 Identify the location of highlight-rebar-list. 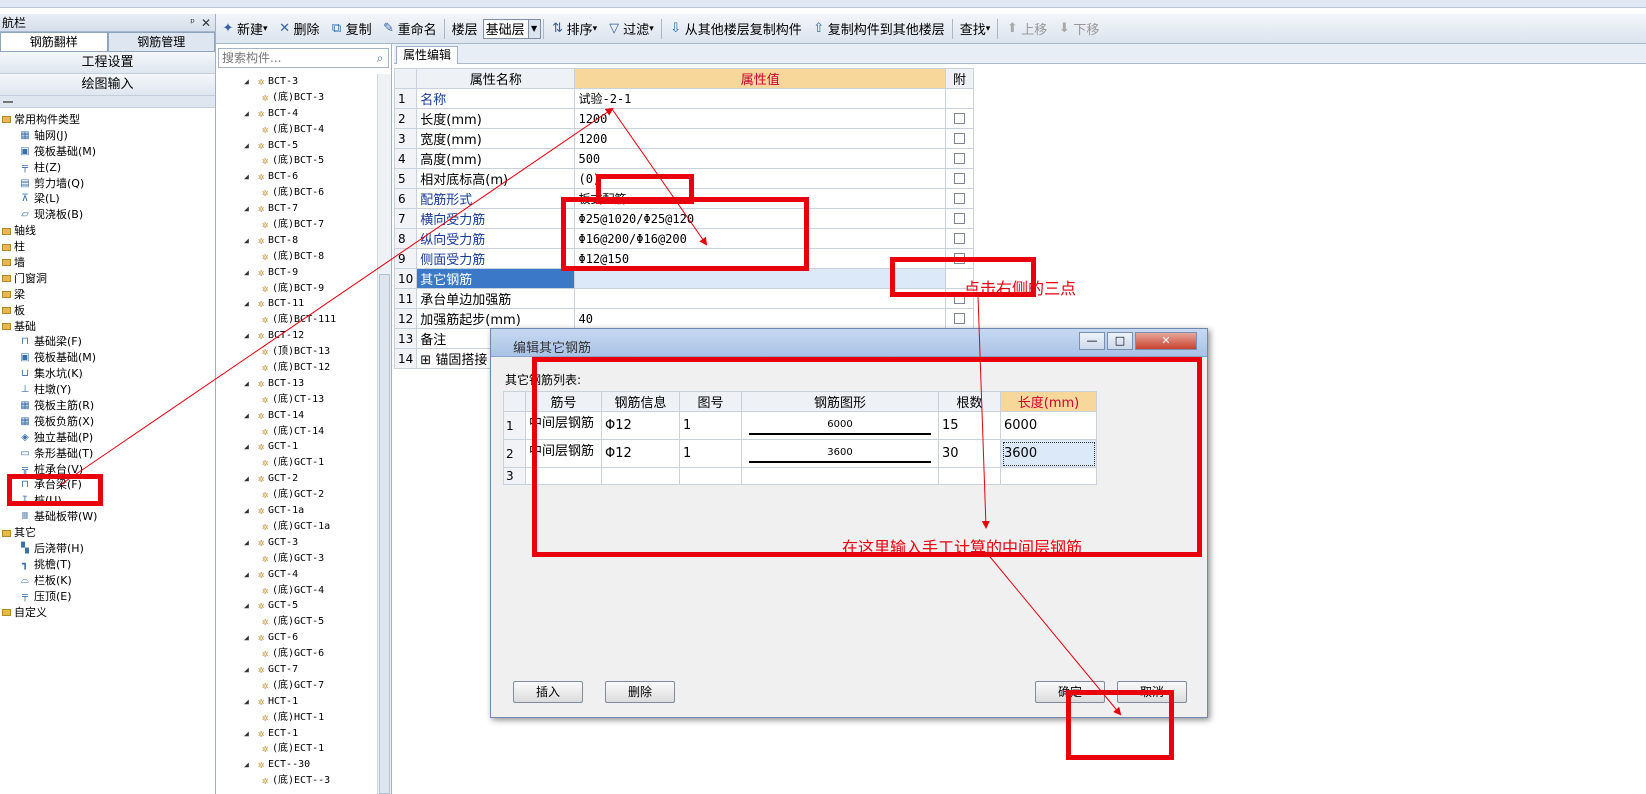
(867, 457).